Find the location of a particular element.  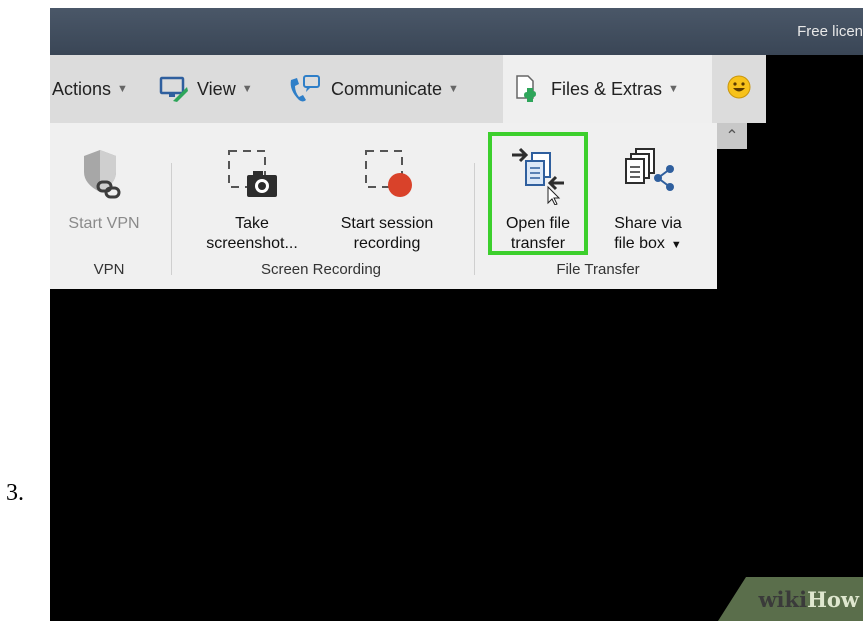

collapse-ribbon-button: ⌃ is located at coordinates (732, 136).